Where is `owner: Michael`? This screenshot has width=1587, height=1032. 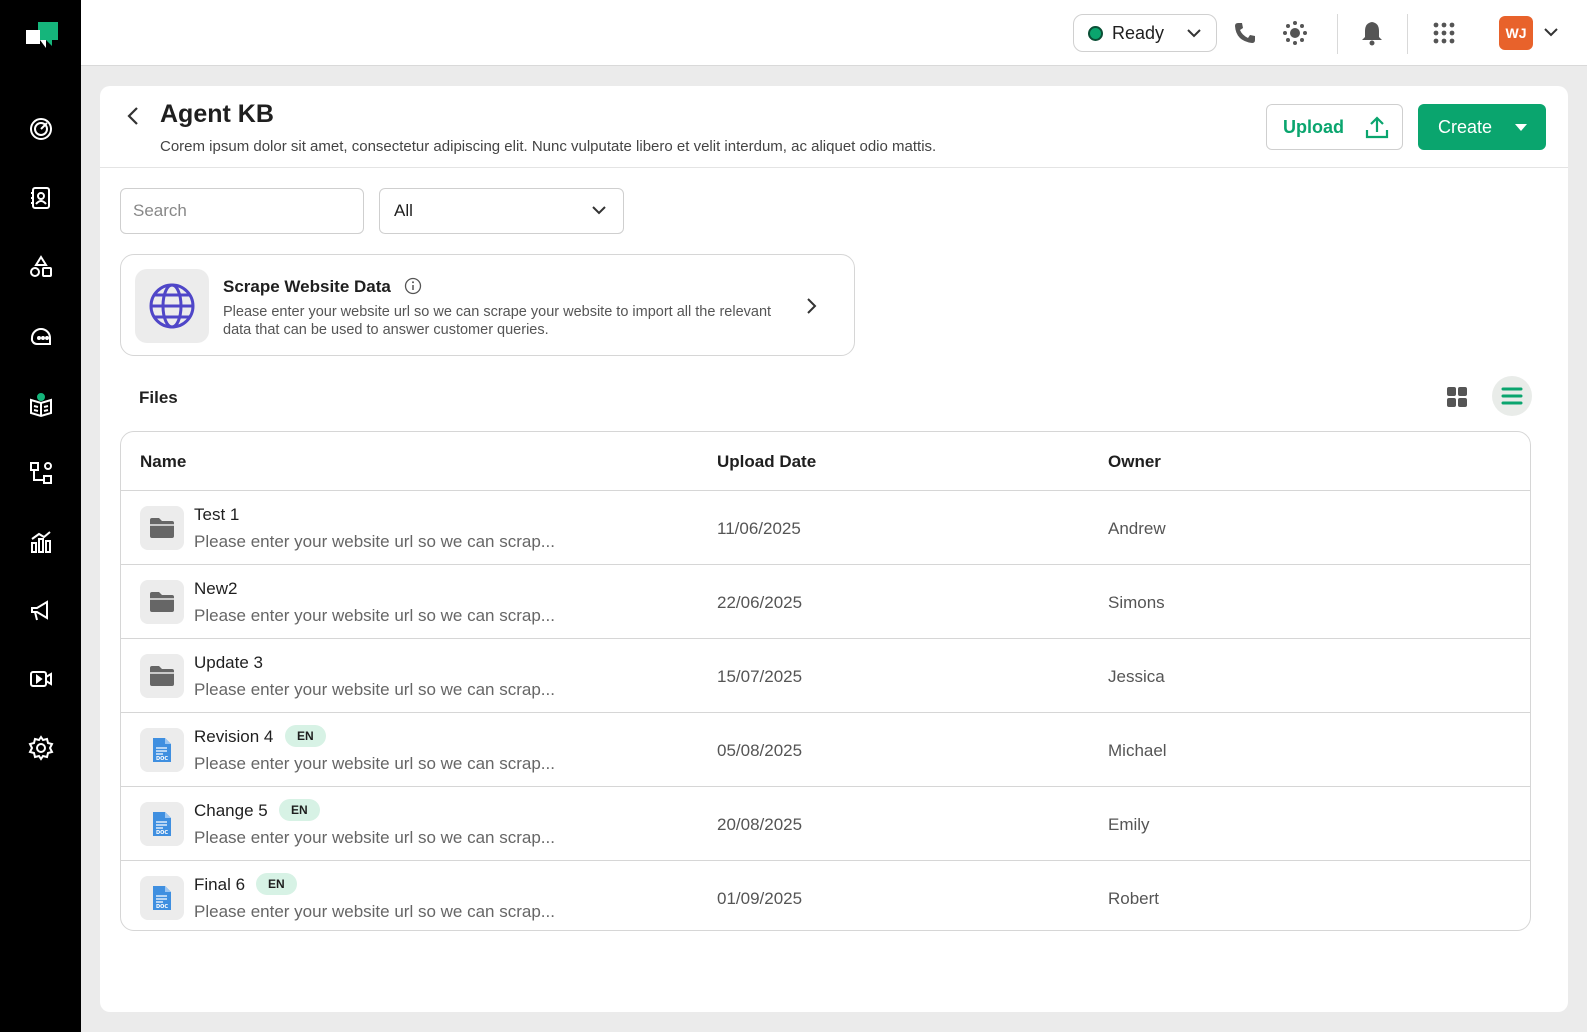 owner: Michael is located at coordinates (1137, 750).